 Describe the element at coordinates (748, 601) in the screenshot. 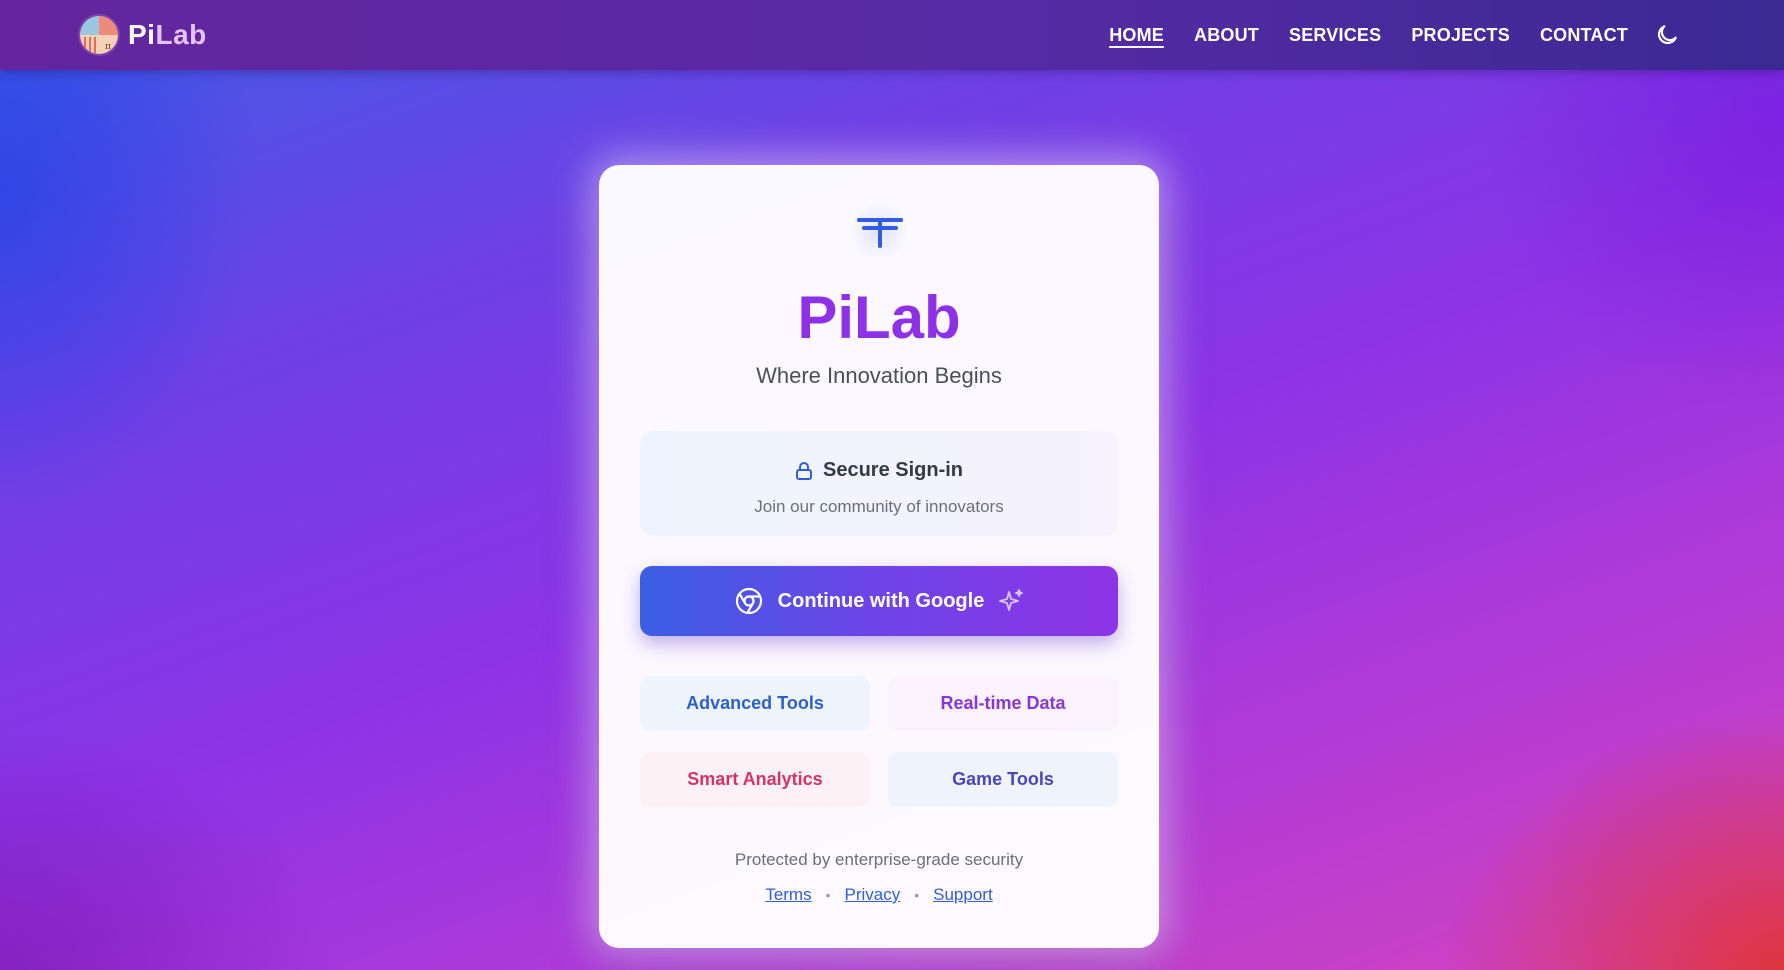

I see `chrome-icon` at that location.